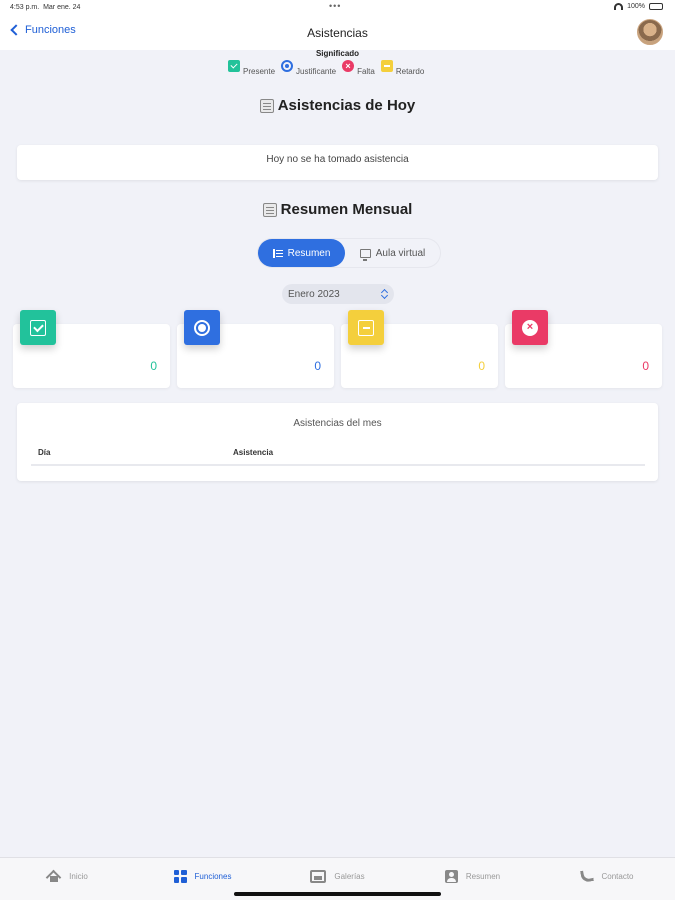 The image size is (675, 900). Describe the element at coordinates (349, 876) in the screenshot. I see `tab-label: Galerías` at that location.